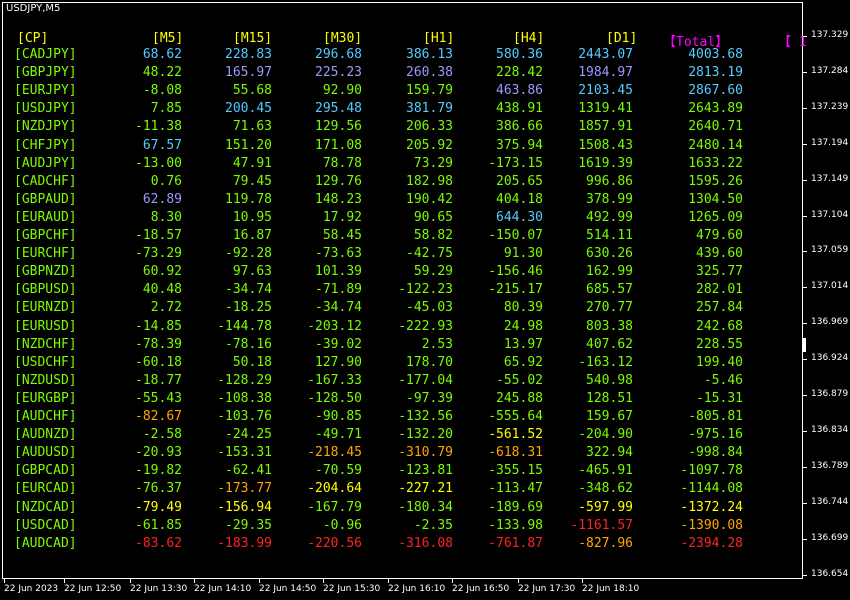 This screenshot has height=600, width=850. I want to click on strength-value: -153.31, so click(244, 453).